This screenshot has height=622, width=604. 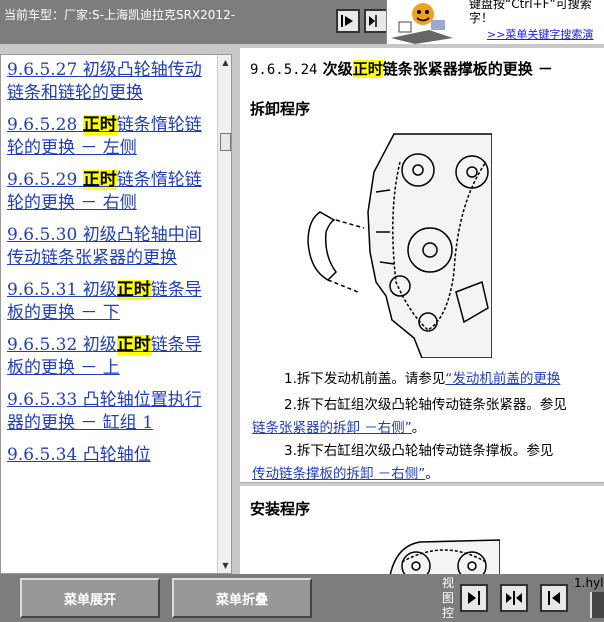 What do you see at coordinates (225, 142) in the screenshot?
I see `scrollbar-thumb` at bounding box center [225, 142].